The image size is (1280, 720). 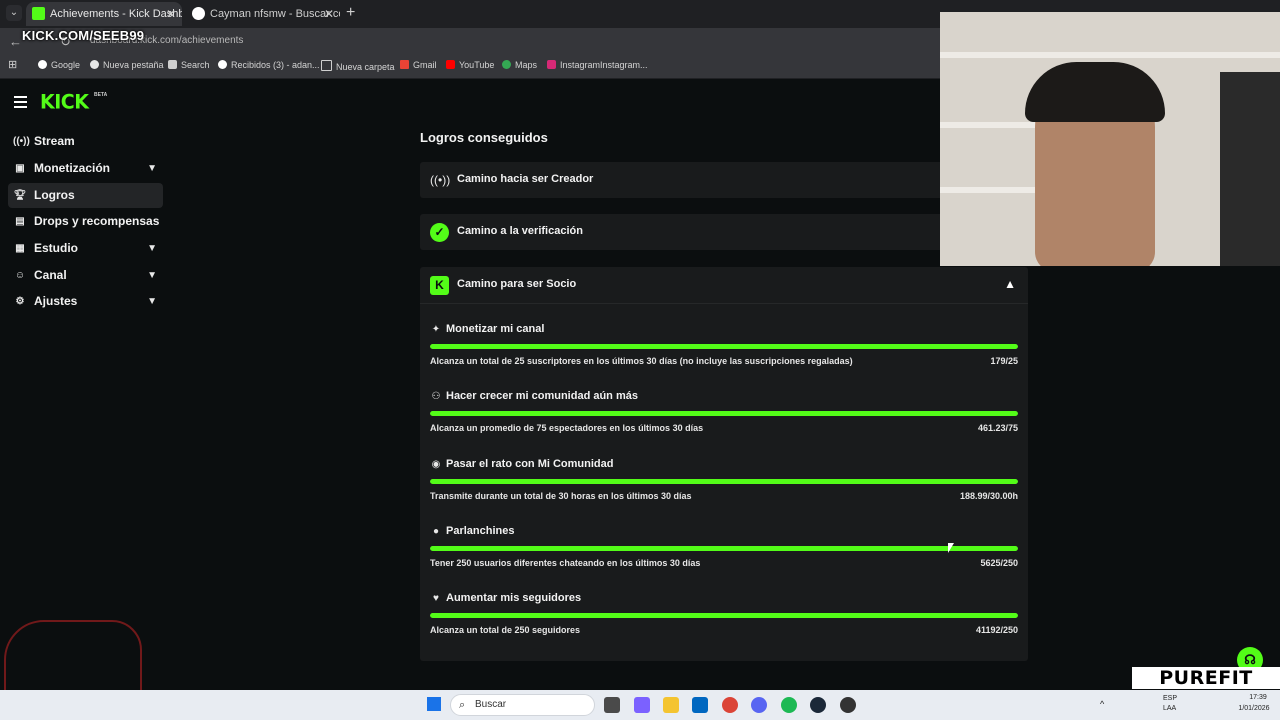 I want to click on users-icon: ☺, so click(x=20, y=275).